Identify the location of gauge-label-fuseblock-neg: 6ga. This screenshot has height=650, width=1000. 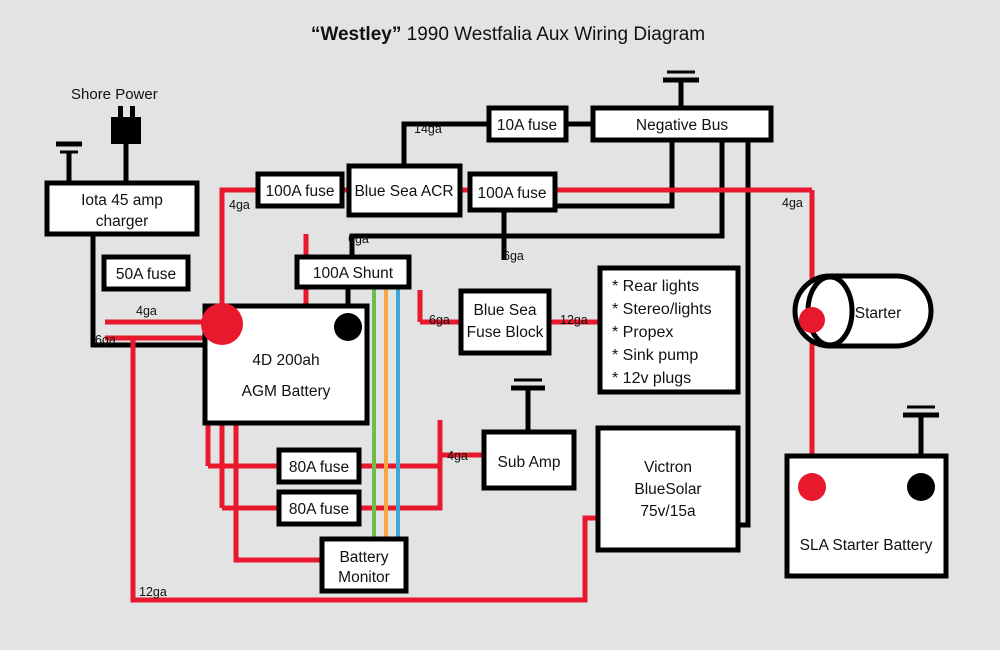
(513, 256).